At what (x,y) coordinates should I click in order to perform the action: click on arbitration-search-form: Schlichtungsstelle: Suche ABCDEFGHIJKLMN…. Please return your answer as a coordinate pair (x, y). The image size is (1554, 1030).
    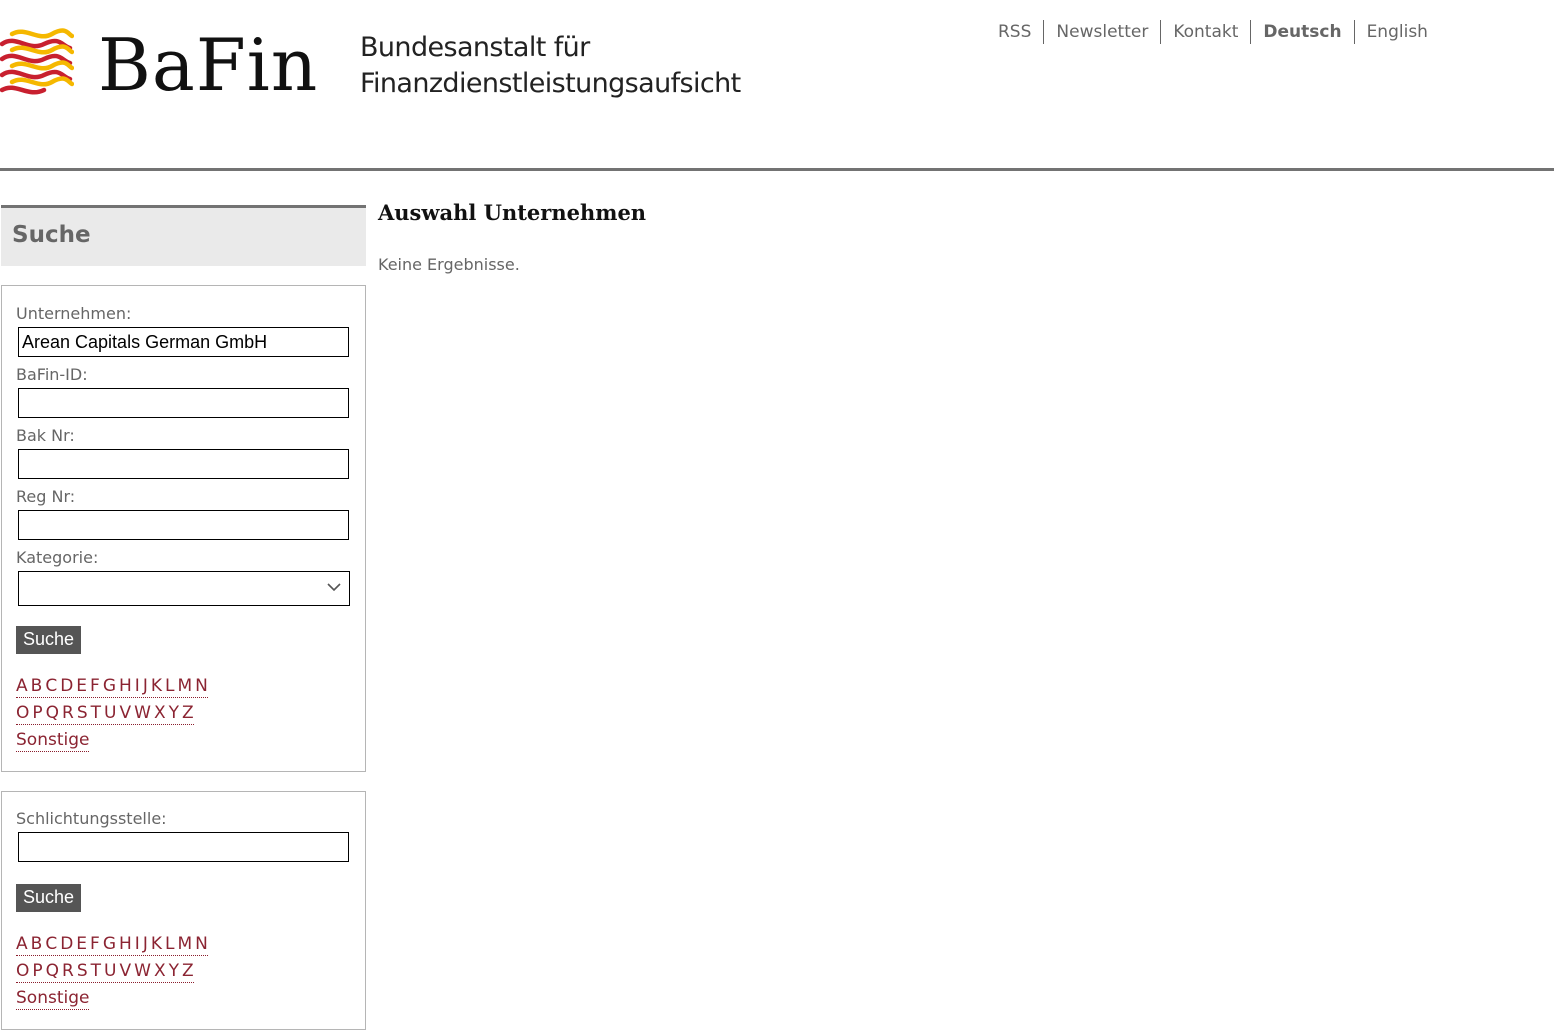
    Looking at the image, I should click on (183, 910).